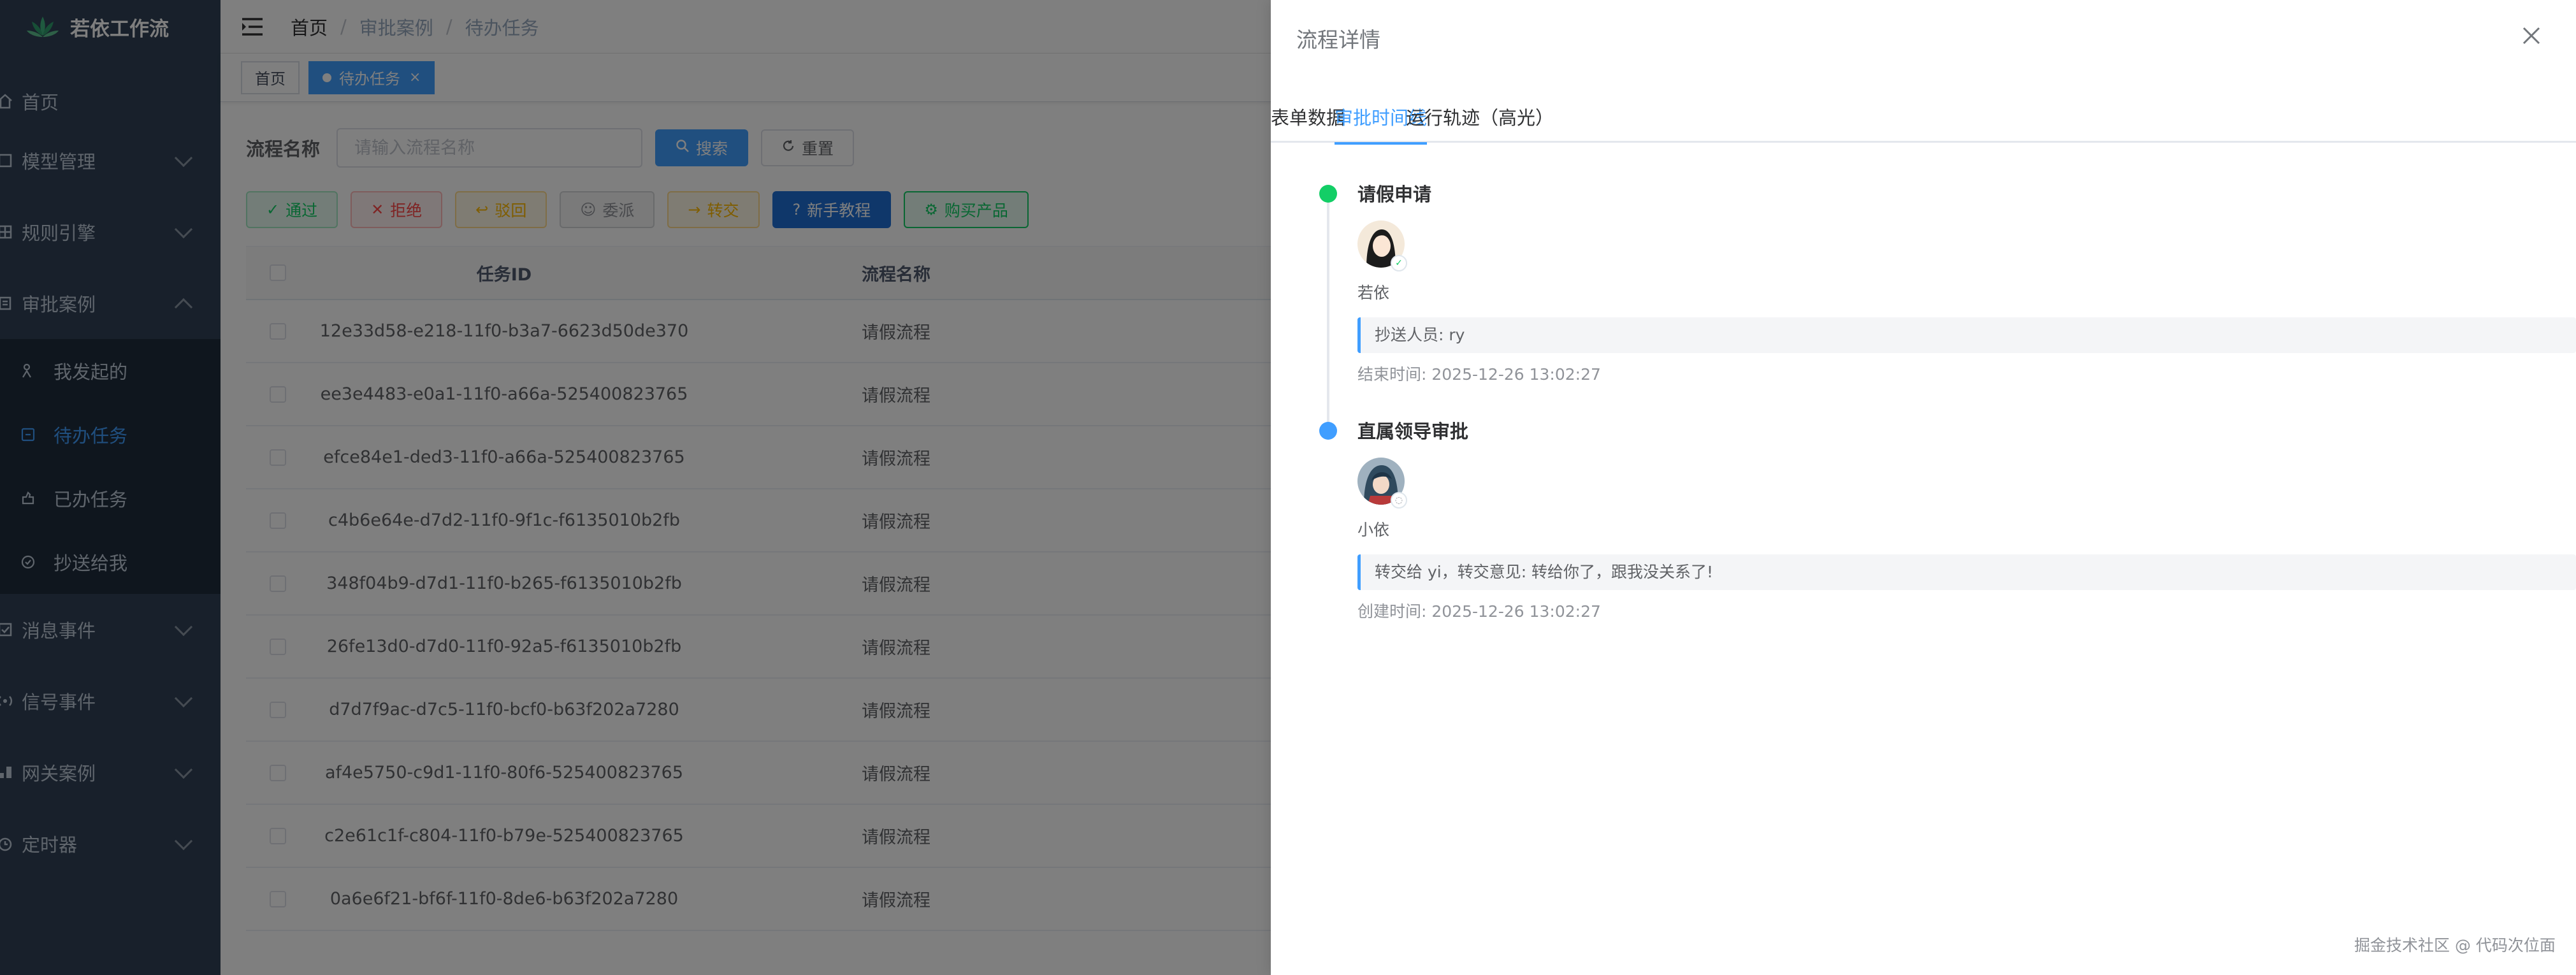 The height and width of the screenshot is (975, 2576). What do you see at coordinates (1399, 263) in the screenshot?
I see `check-icon: ✓` at bounding box center [1399, 263].